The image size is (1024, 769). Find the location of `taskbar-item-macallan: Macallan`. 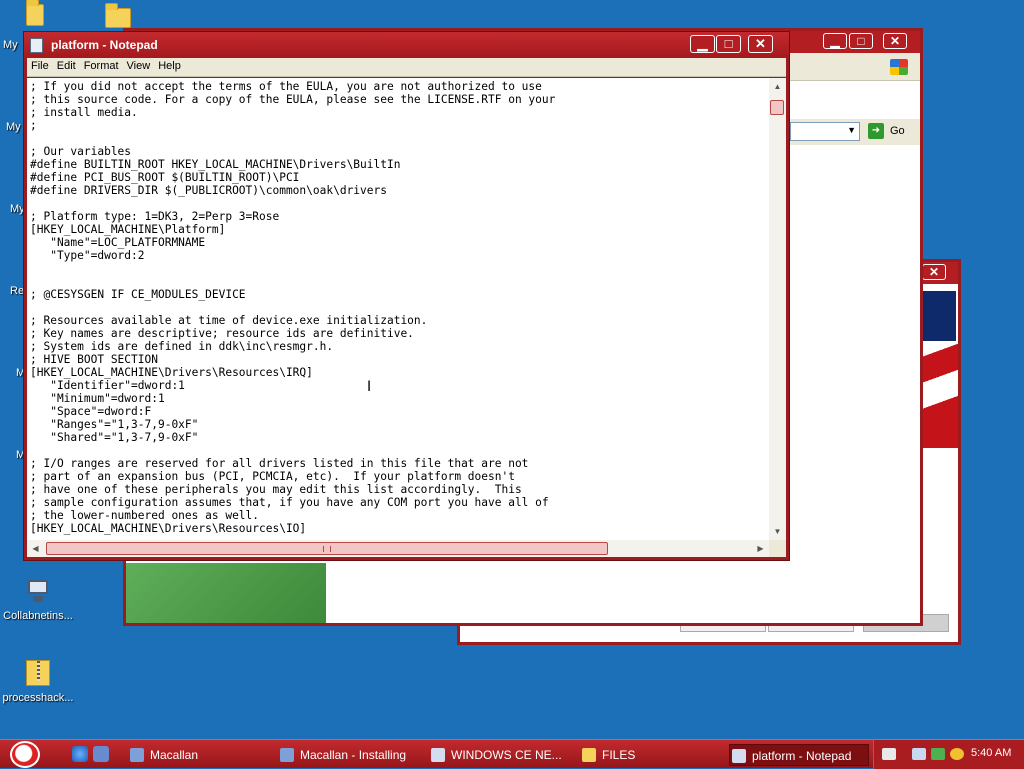

taskbar-item-macallan: Macallan is located at coordinates (198, 755).